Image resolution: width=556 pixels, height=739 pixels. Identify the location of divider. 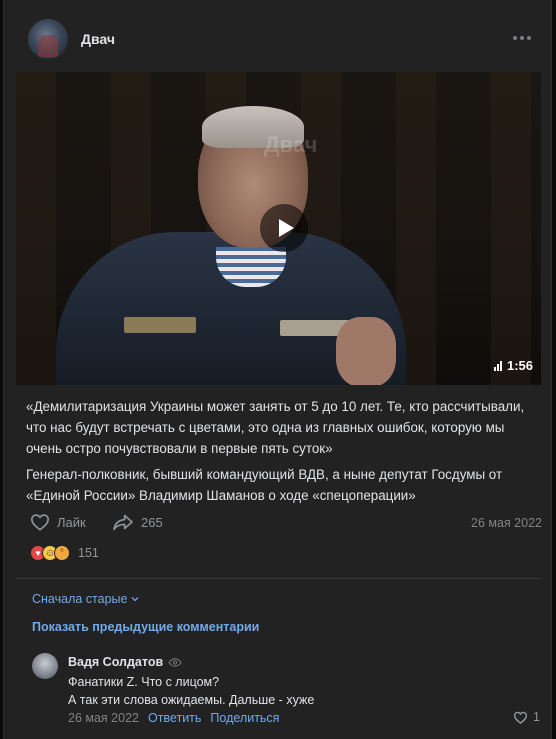
(278, 578).